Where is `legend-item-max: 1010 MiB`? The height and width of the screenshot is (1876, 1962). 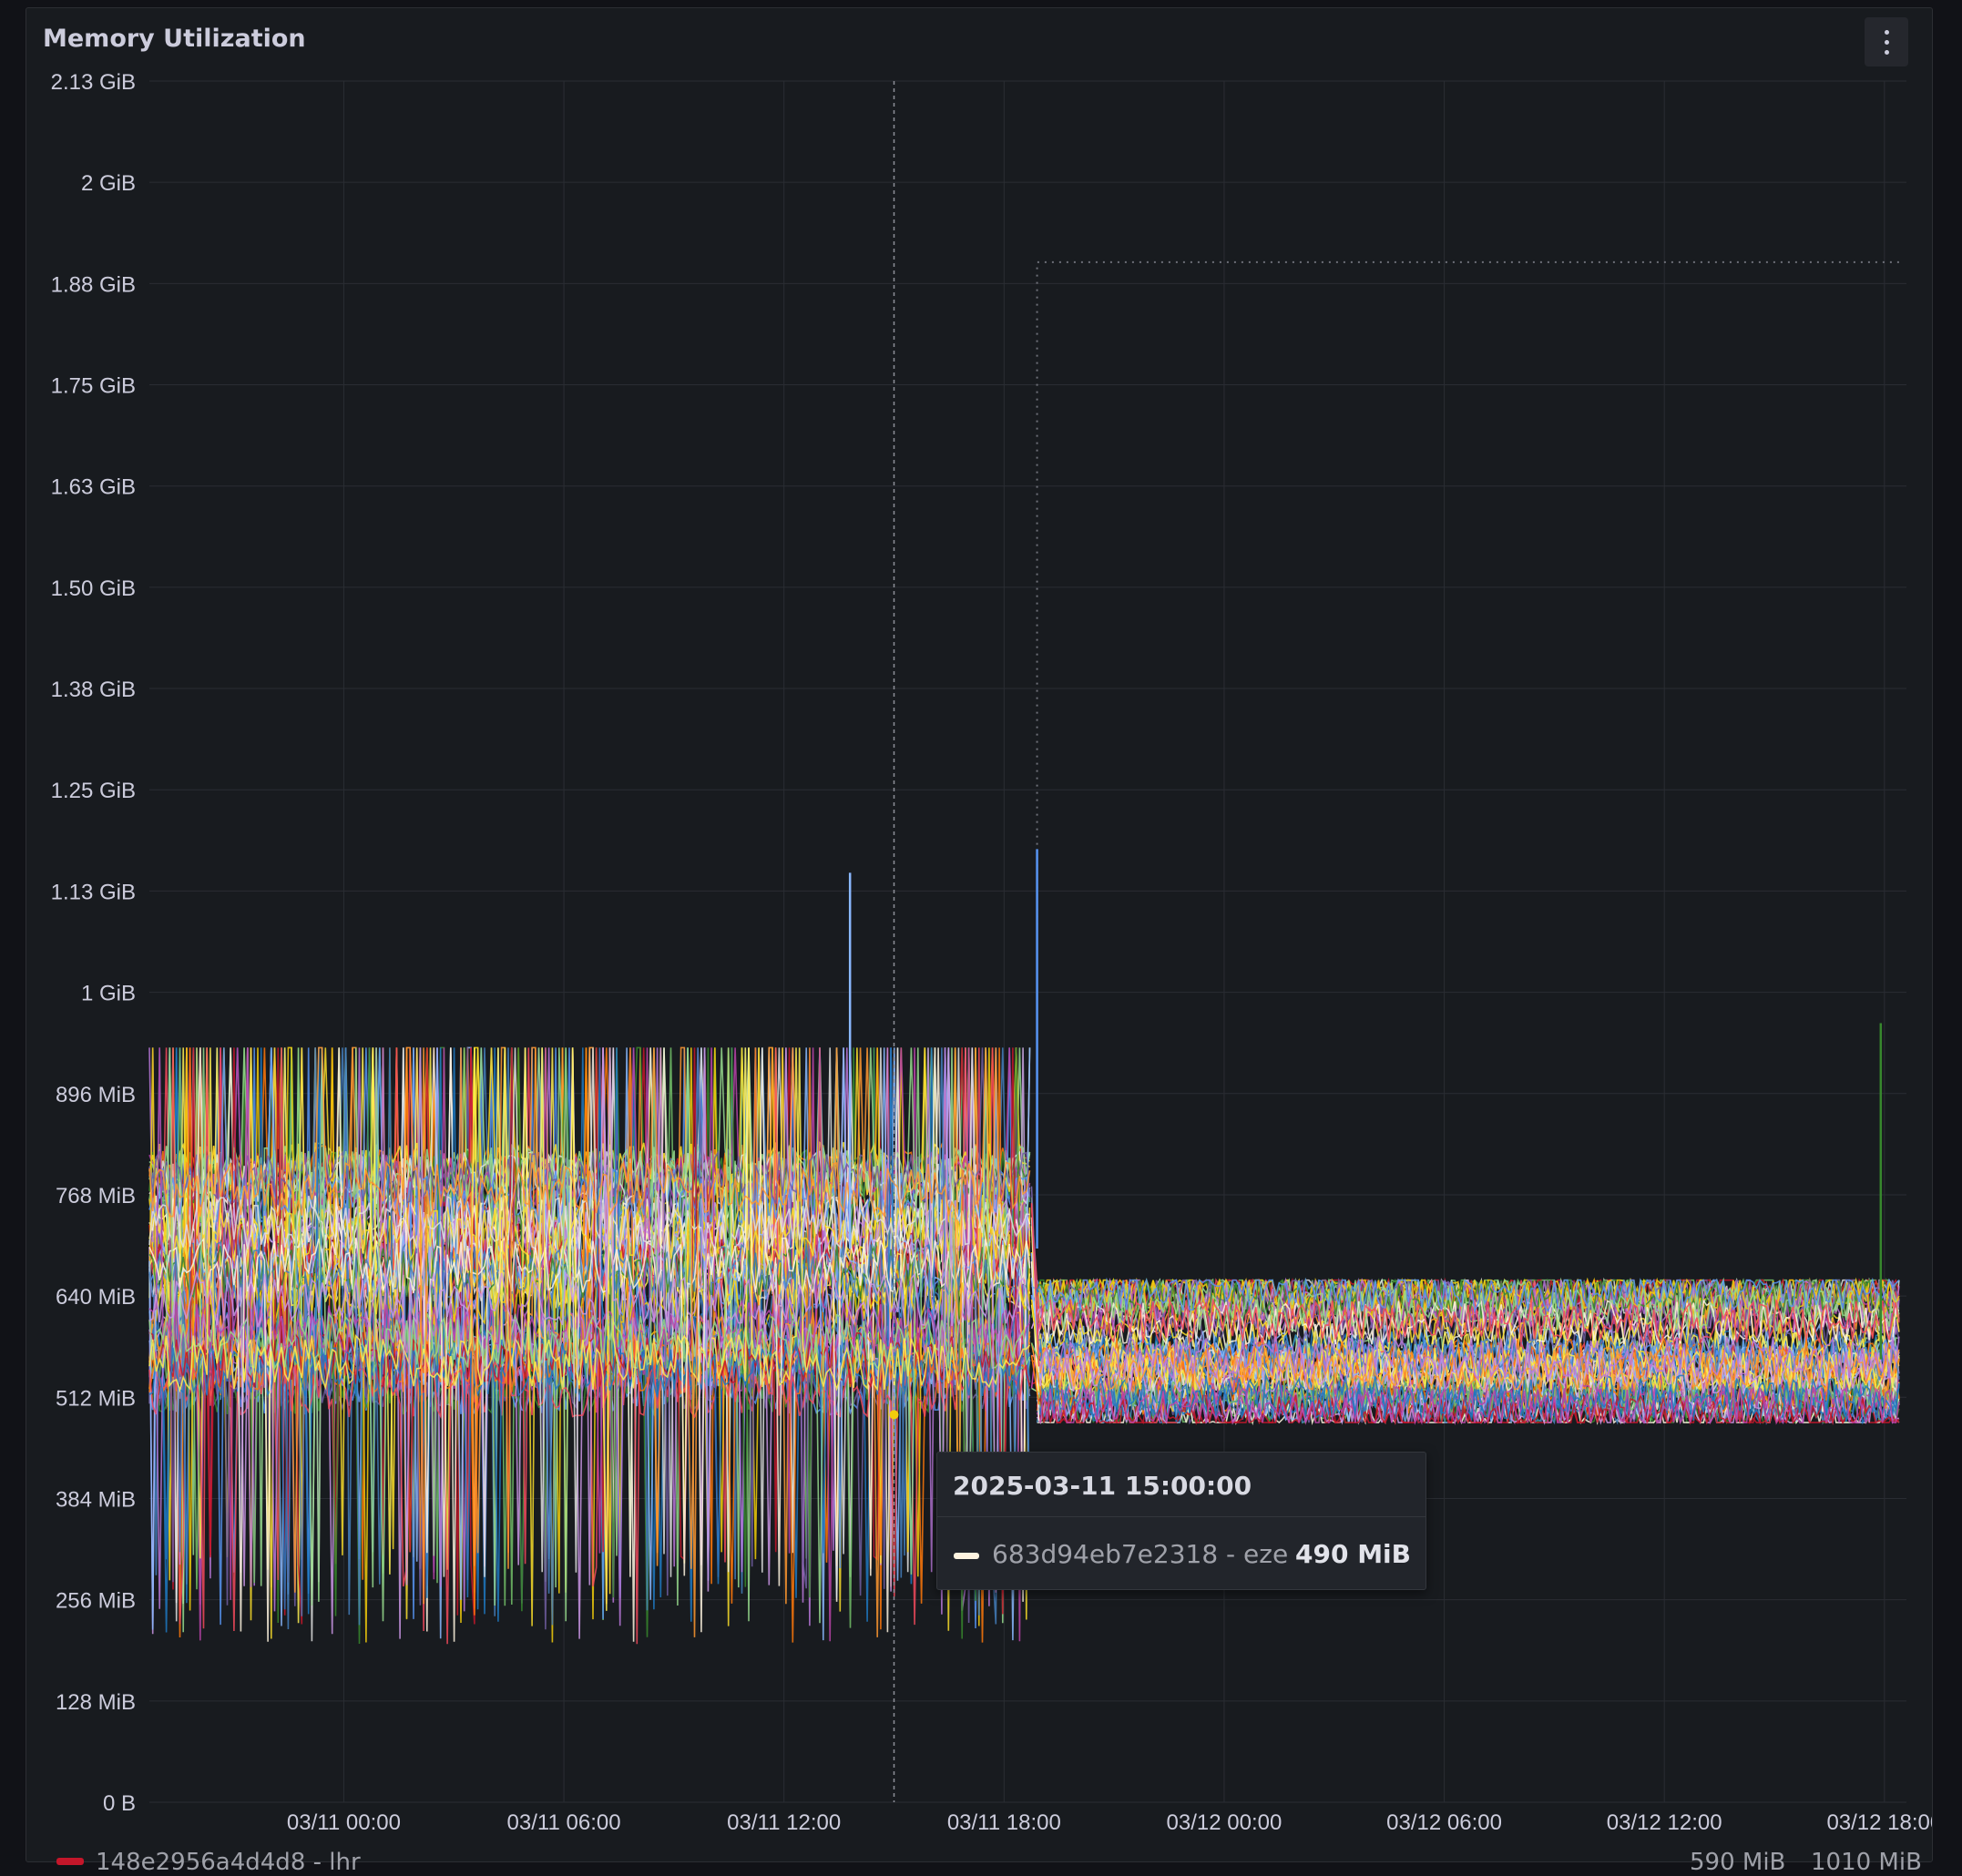 legend-item-max: 1010 MiB is located at coordinates (1866, 1862).